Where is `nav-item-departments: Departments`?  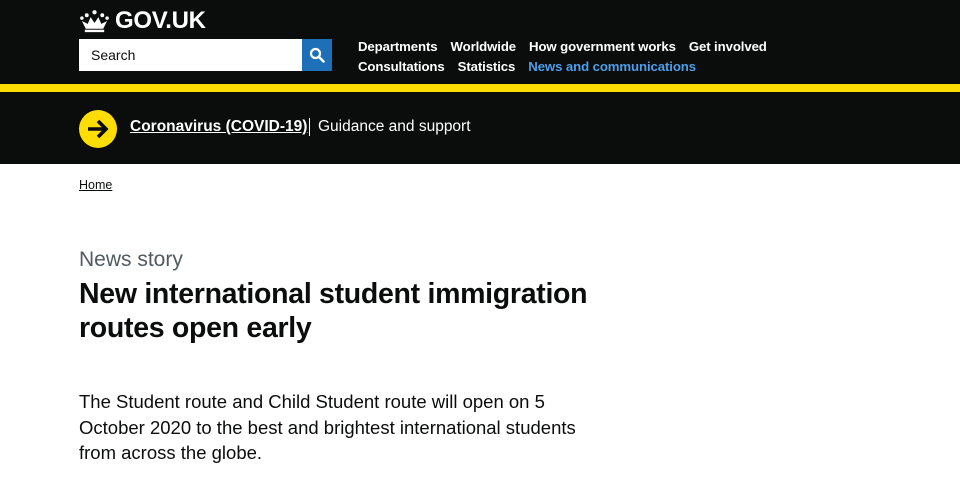 nav-item-departments: Departments is located at coordinates (398, 46).